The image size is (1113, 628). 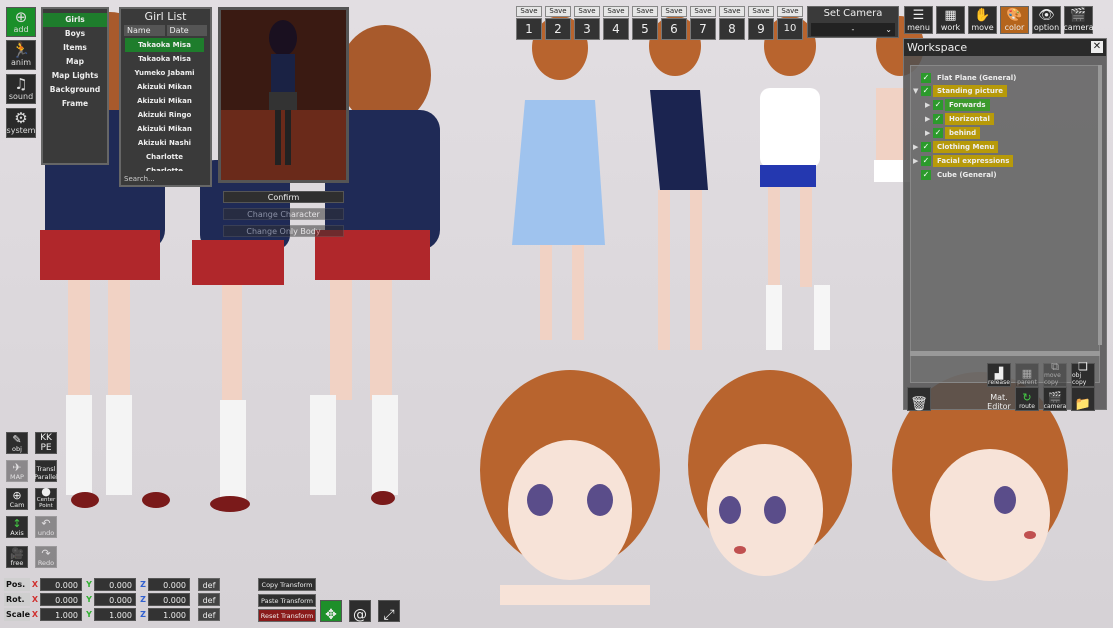 What do you see at coordinates (287, 615) in the screenshot?
I see `reset-transform-button: Reset Transform` at bounding box center [287, 615].